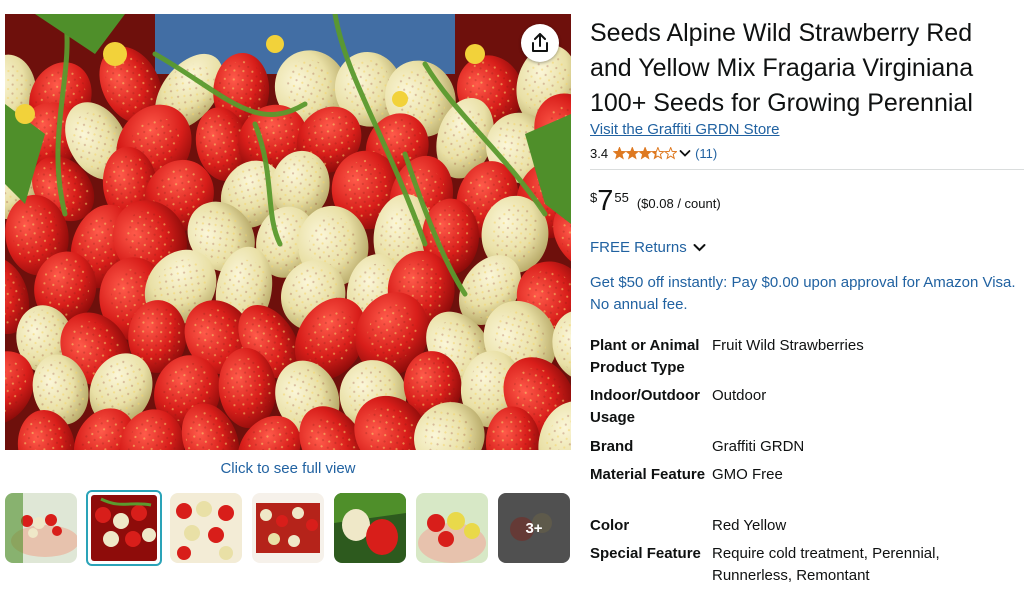 The image size is (1024, 595). What do you see at coordinates (612, 446) in the screenshot?
I see `spec-label: Brand` at bounding box center [612, 446].